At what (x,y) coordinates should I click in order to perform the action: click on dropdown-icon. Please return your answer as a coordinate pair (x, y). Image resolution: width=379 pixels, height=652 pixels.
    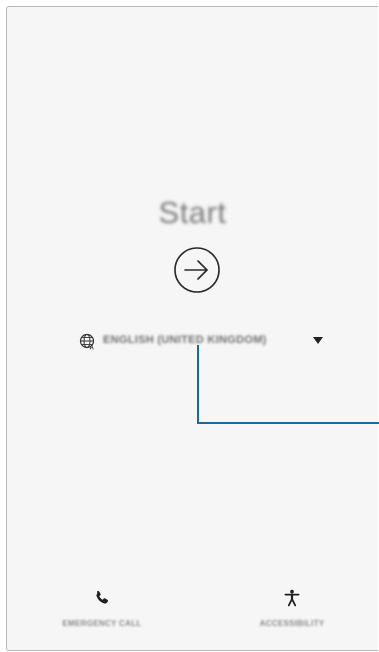
    Looking at the image, I should click on (318, 340).